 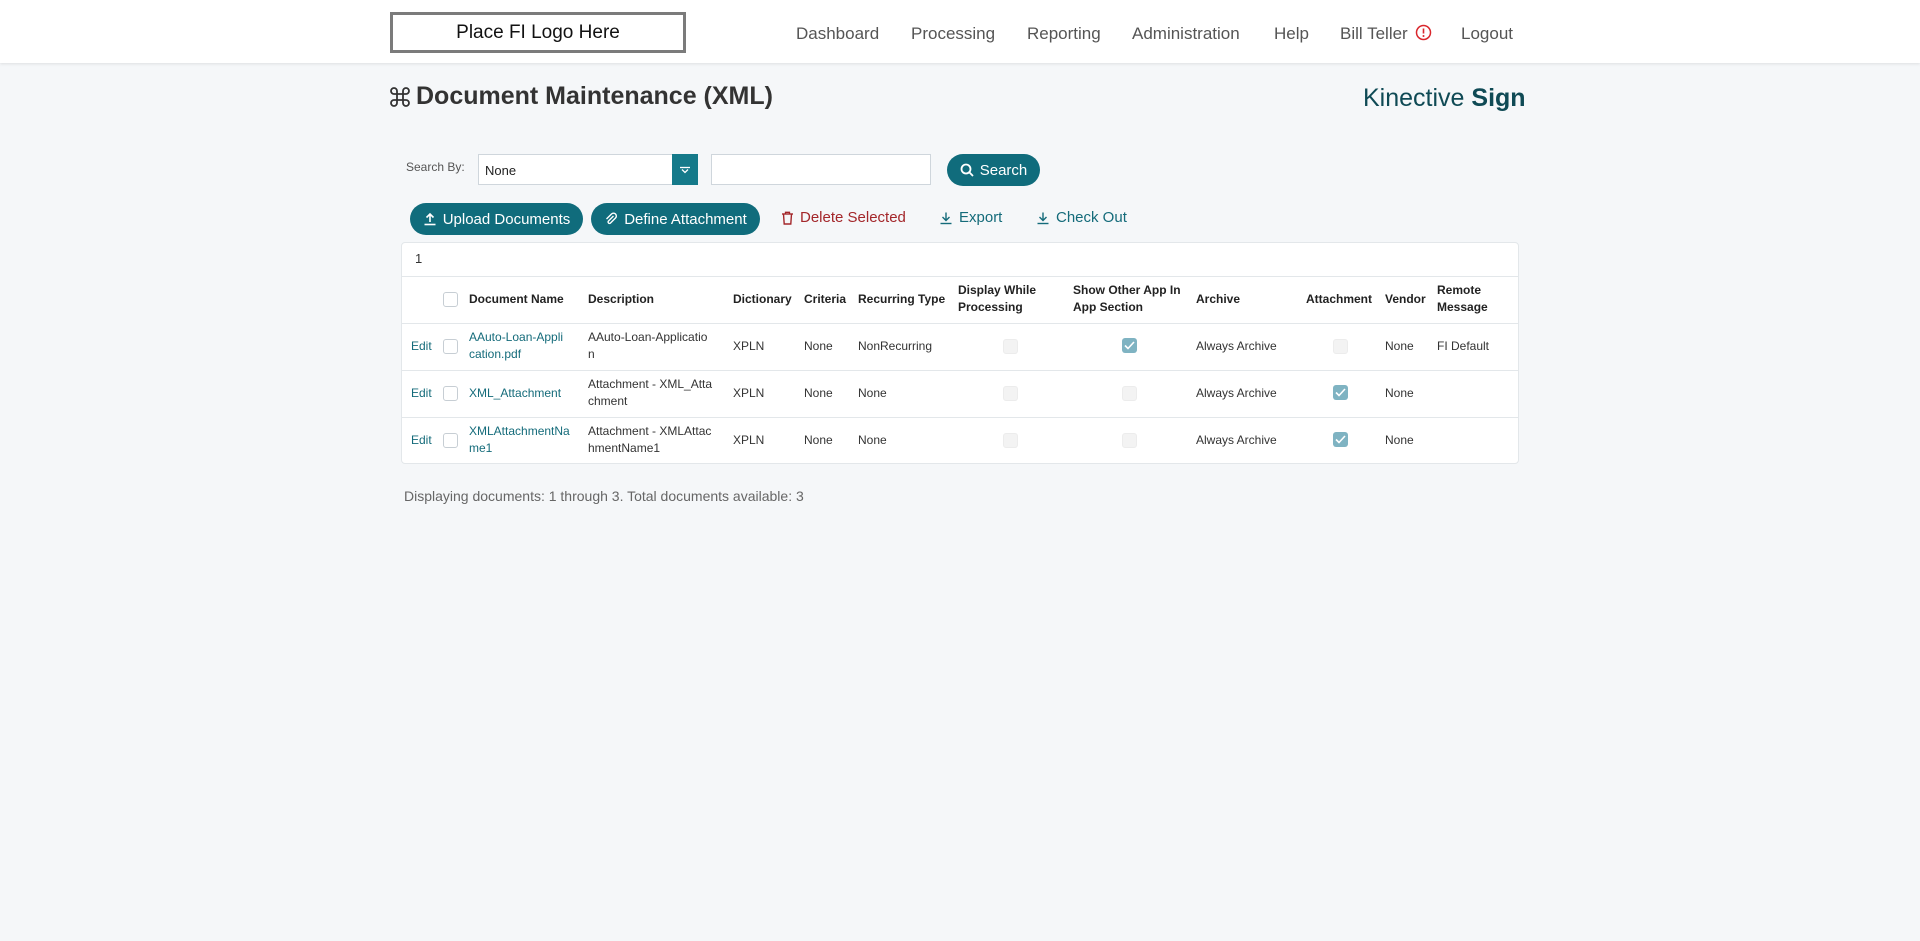 I want to click on fi-logo-placeholder: Place FI Logo Here, so click(x=538, y=32).